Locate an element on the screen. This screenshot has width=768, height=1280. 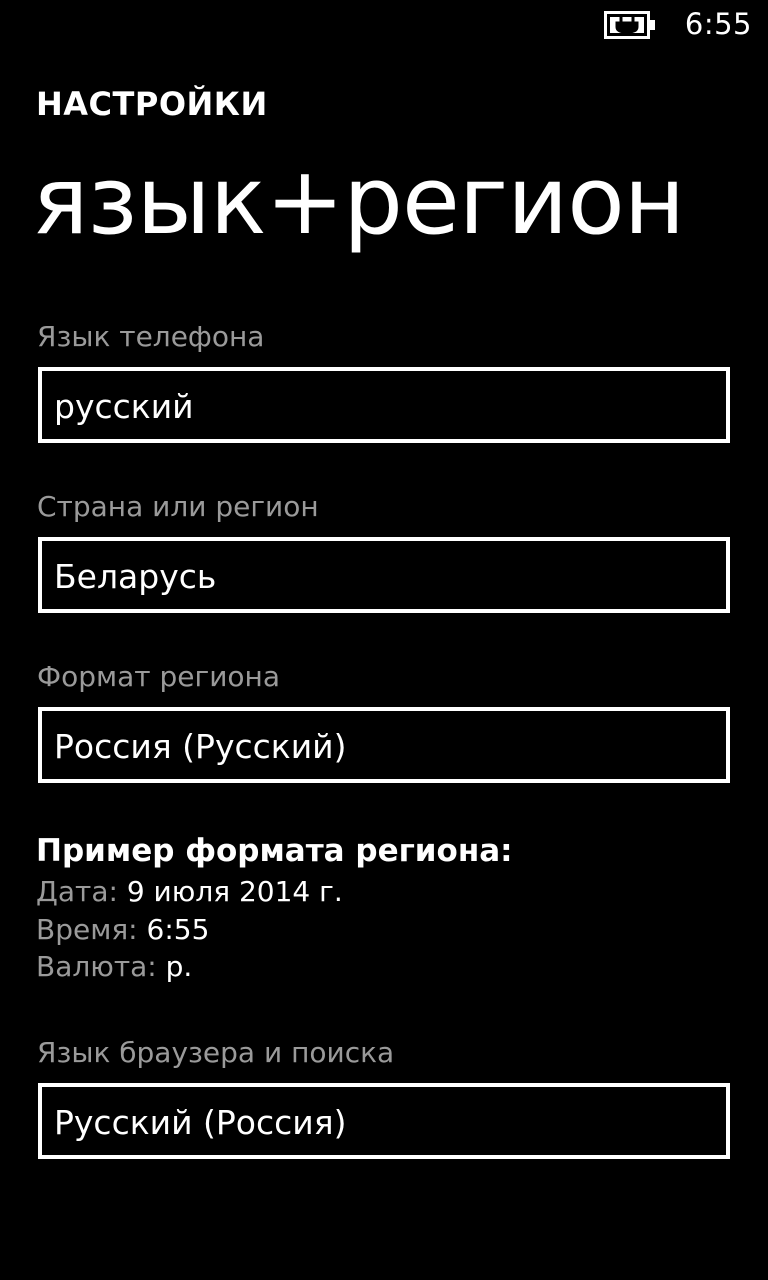
sample-currency-label: Валюта: is located at coordinates (96, 966).